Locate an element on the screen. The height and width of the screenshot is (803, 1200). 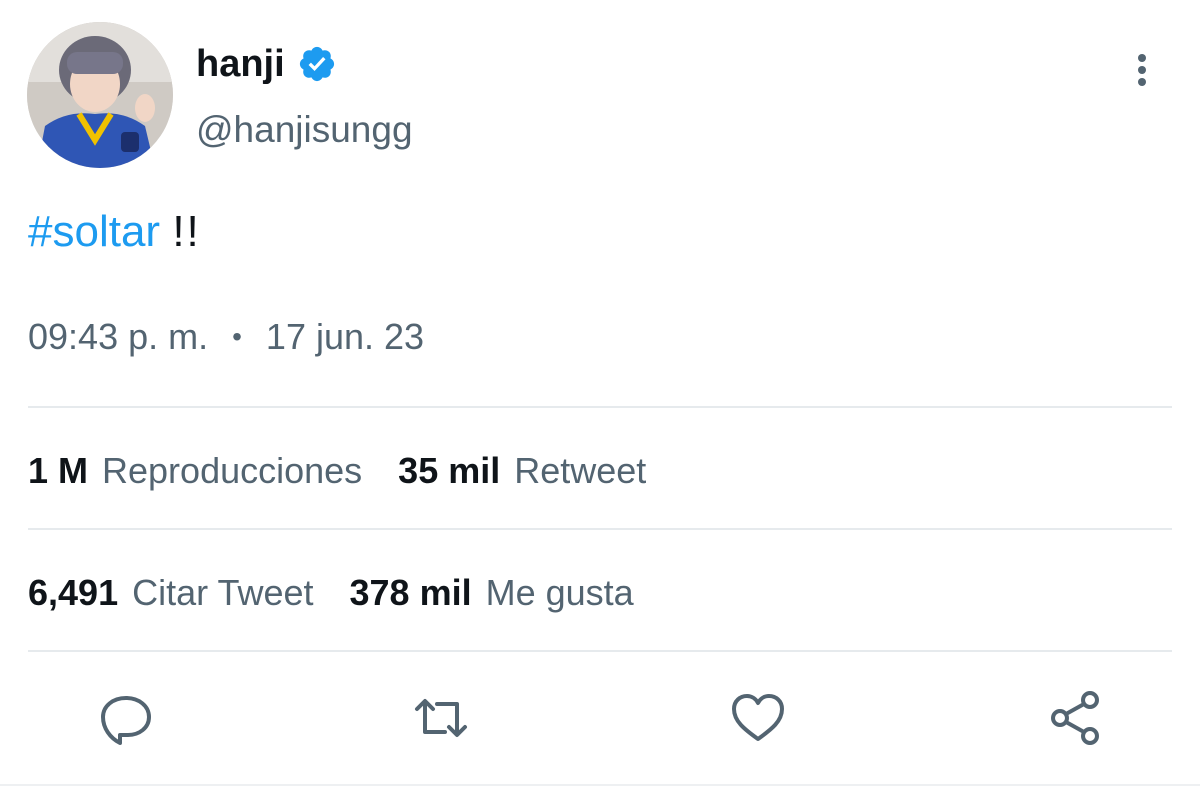
likes-label: Me gusta is located at coordinates (560, 593).